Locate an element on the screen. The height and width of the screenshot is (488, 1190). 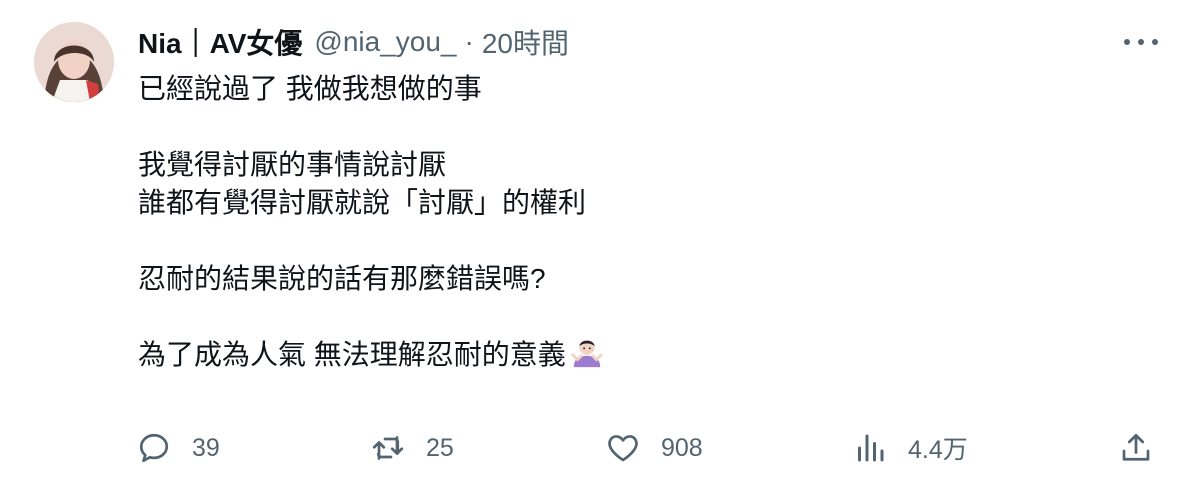
retweet-button: 25 is located at coordinates (412, 448).